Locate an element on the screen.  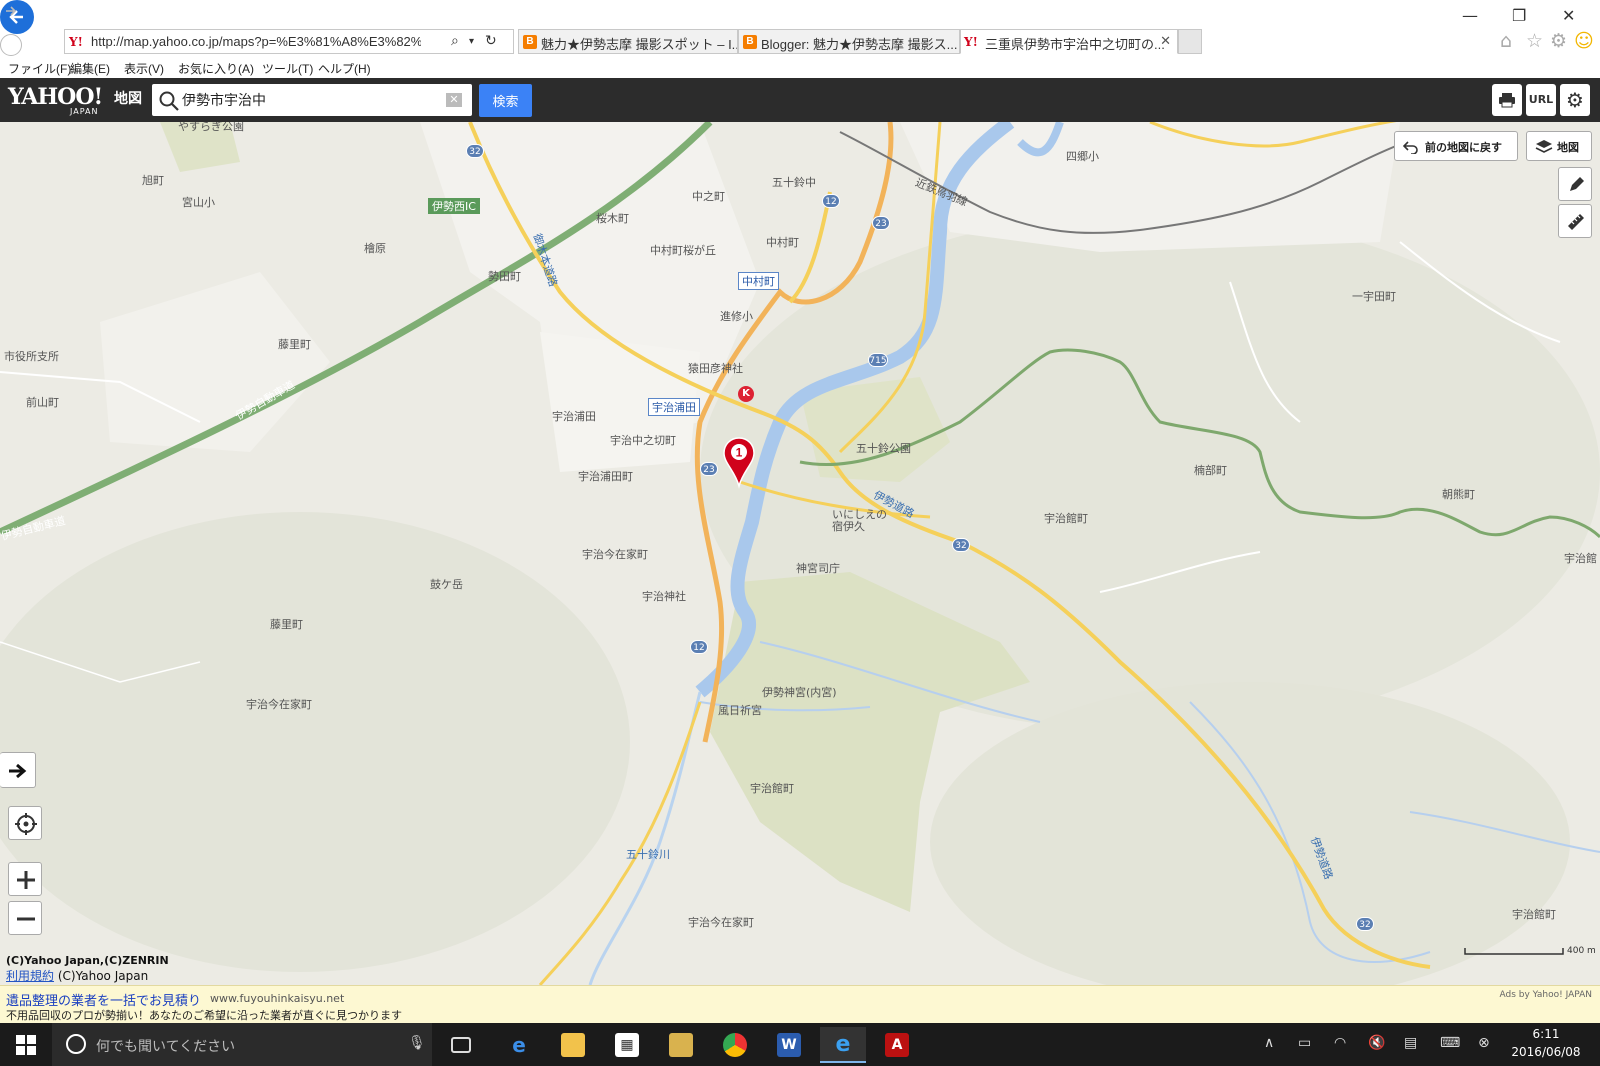
crosshair-icon is located at coordinates (26, 824).